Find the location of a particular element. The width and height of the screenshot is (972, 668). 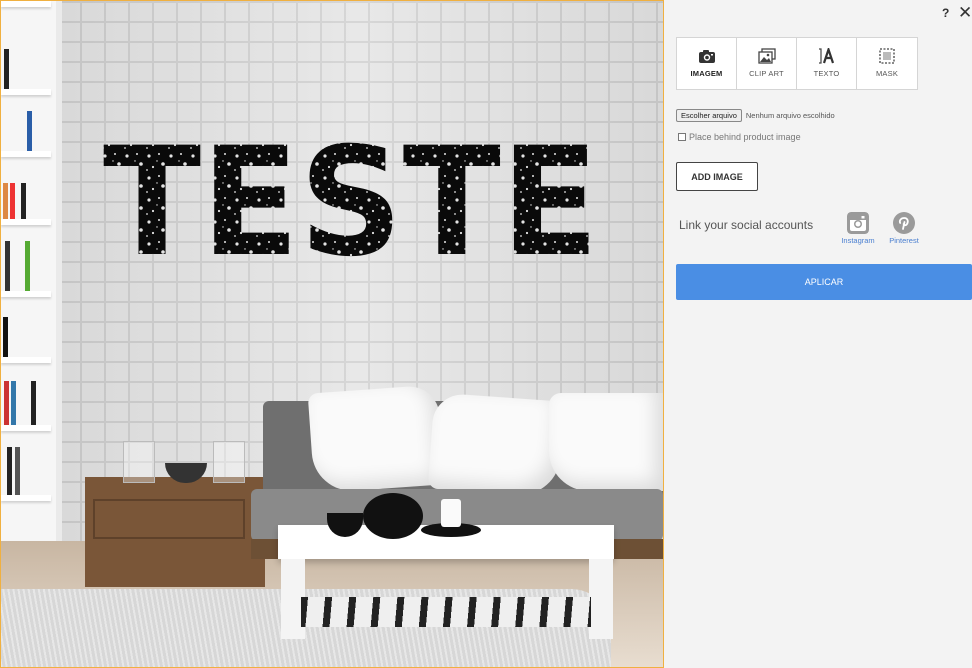

camera-icon is located at coordinates (706, 56).